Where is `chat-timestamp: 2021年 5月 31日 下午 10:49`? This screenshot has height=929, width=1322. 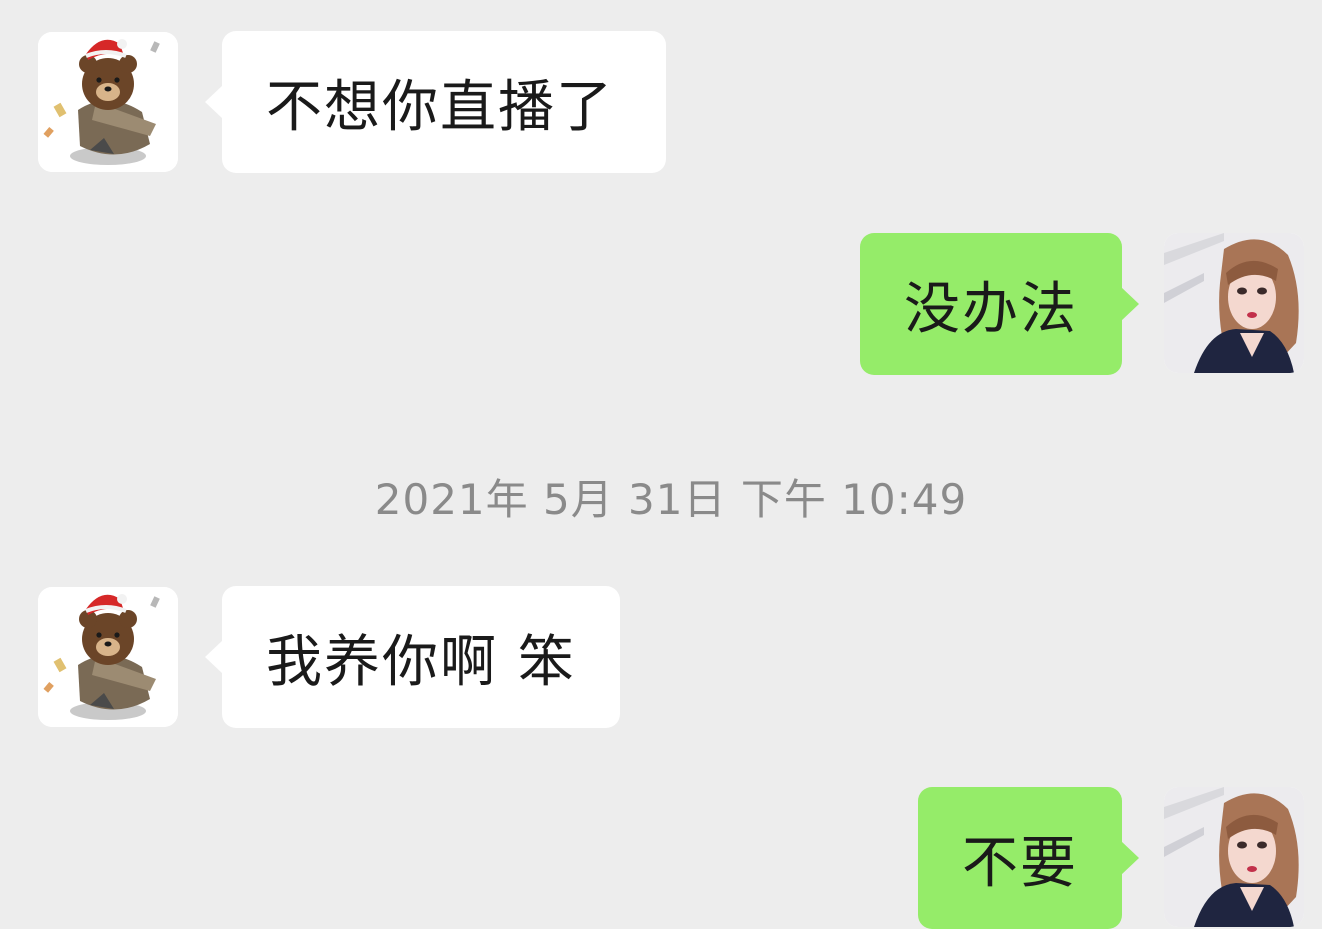 chat-timestamp: 2021年 5月 31日 下午 10:49 is located at coordinates (671, 499).